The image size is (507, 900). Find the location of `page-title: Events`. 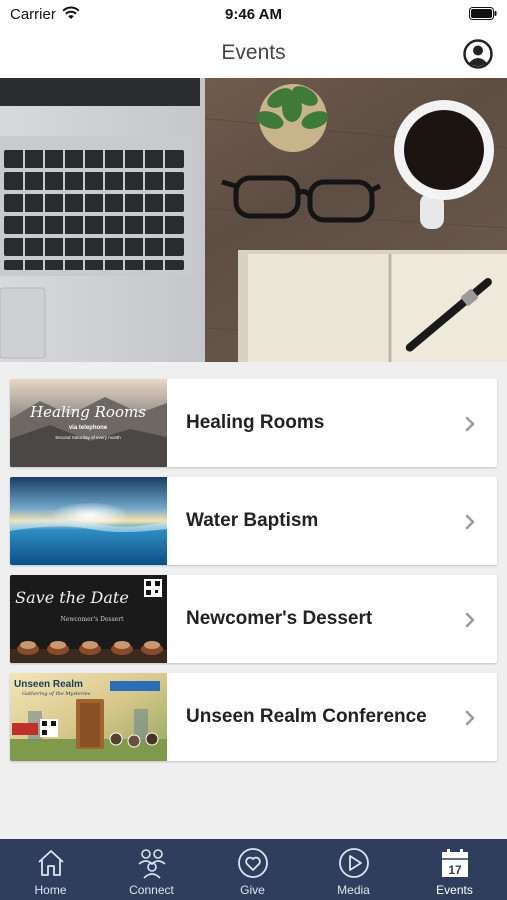

page-title: Events is located at coordinates (253, 52).